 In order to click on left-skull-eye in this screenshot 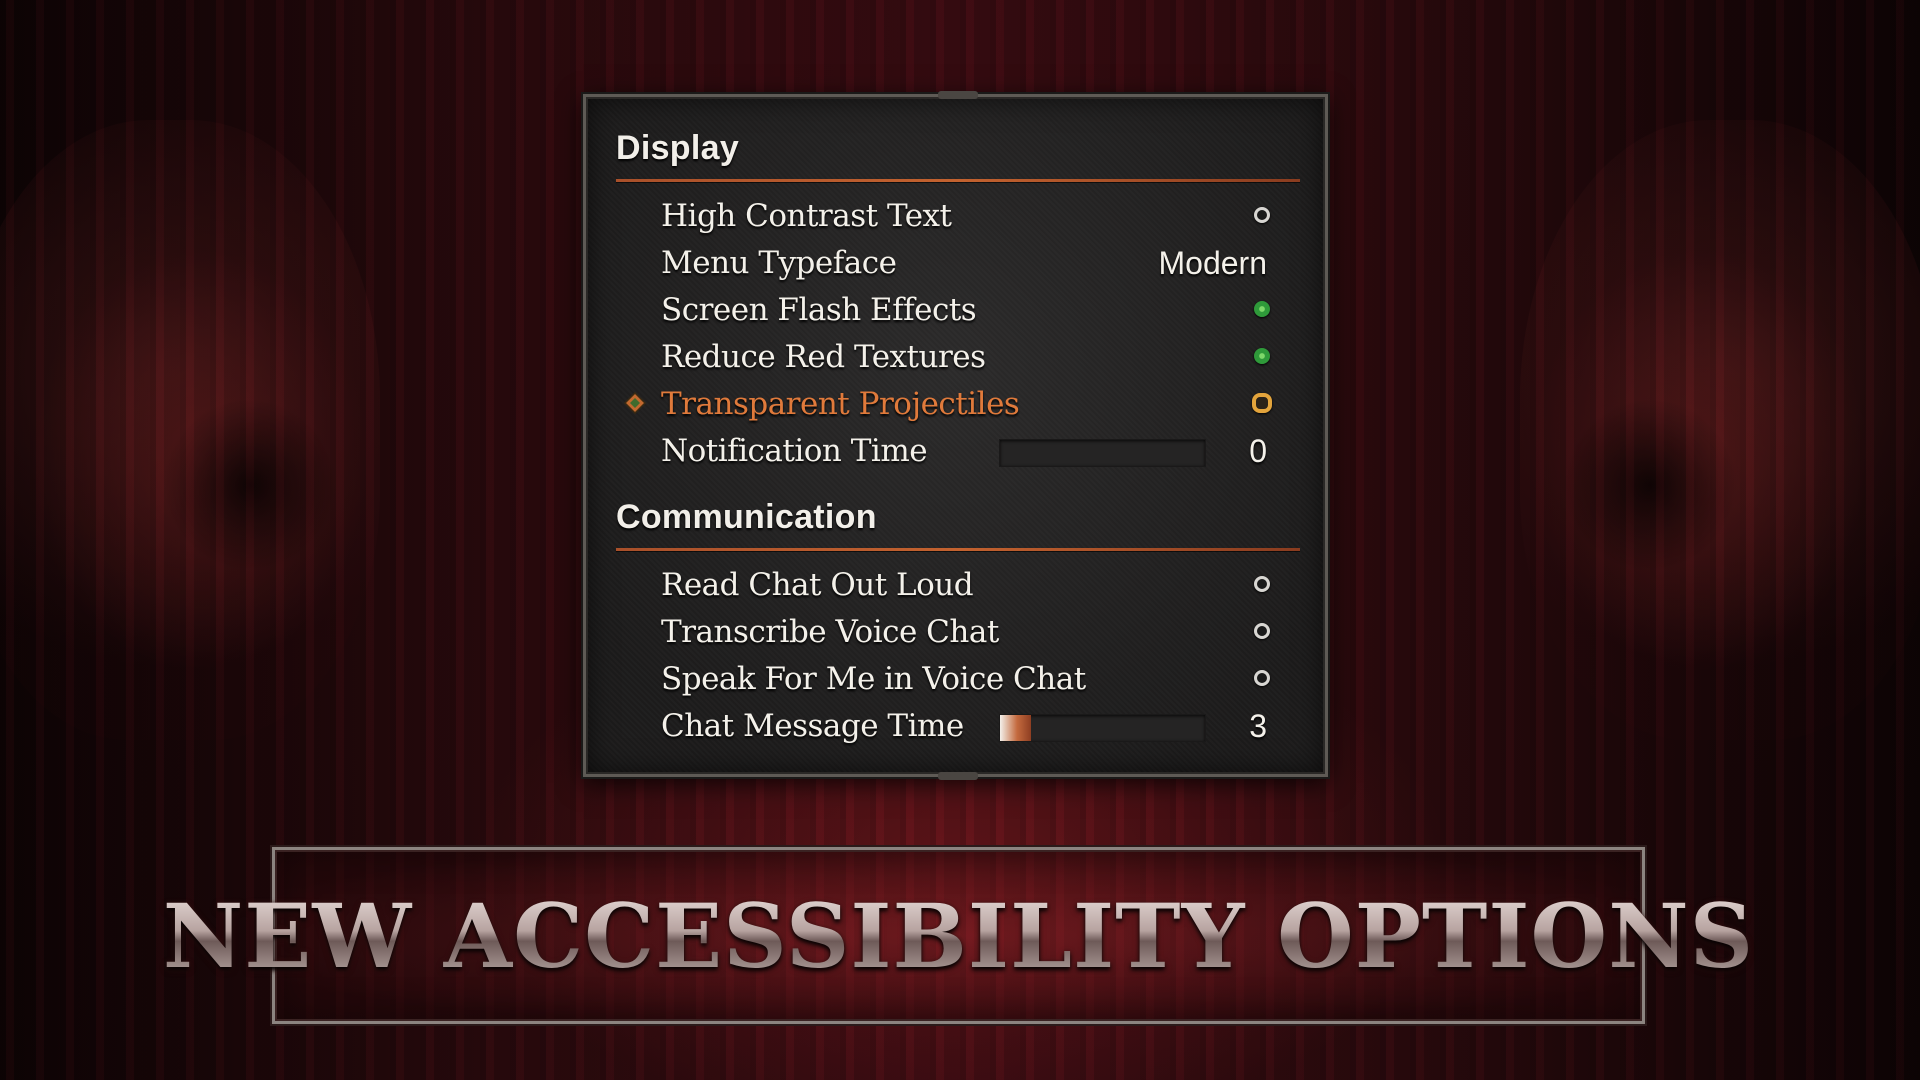, I will do `click(250, 485)`.